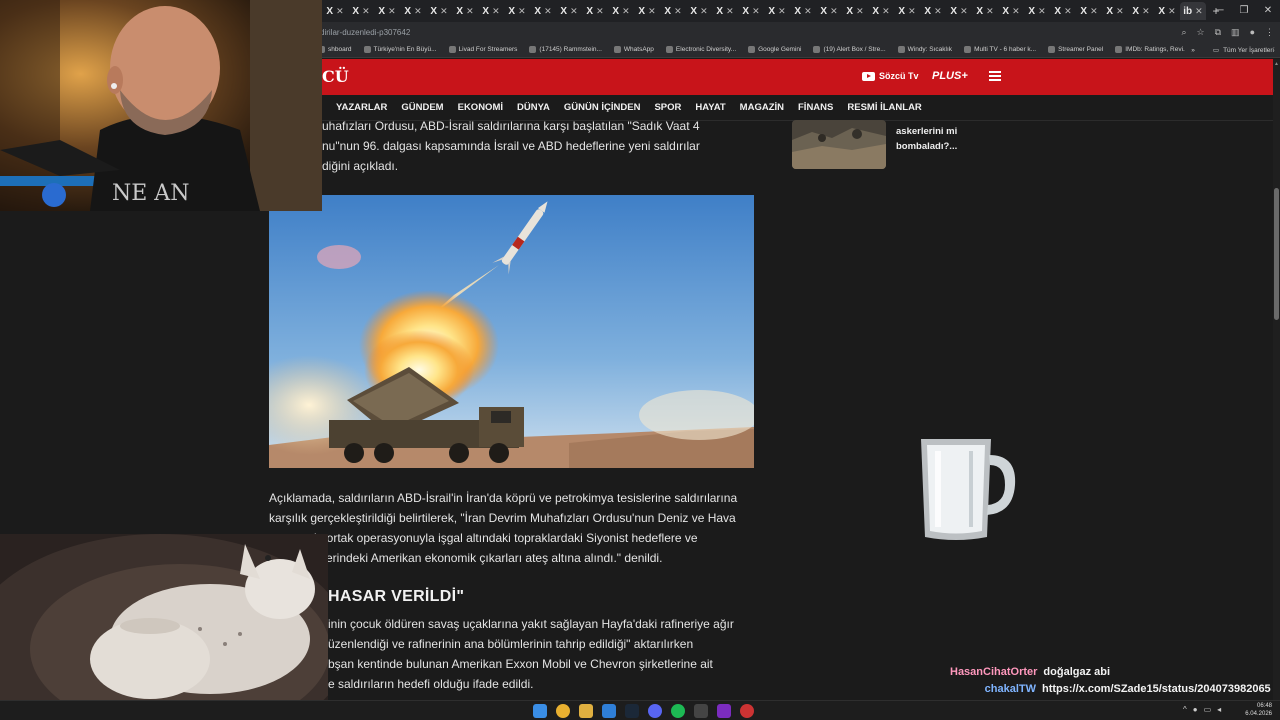 This screenshot has width=1280, height=720. I want to click on related-article-thumbnail, so click(839, 144).